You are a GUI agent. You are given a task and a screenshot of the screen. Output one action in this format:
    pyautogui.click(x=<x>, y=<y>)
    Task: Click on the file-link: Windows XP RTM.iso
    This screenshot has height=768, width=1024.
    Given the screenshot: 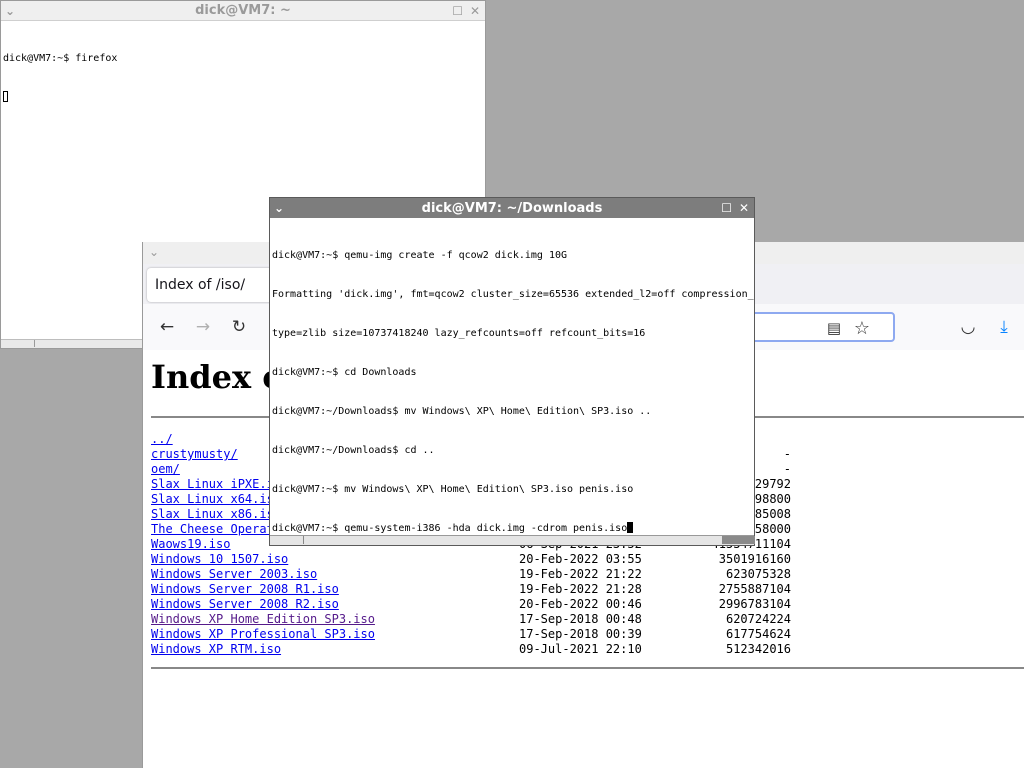 What is the action you would take?
    pyautogui.click(x=216, y=649)
    